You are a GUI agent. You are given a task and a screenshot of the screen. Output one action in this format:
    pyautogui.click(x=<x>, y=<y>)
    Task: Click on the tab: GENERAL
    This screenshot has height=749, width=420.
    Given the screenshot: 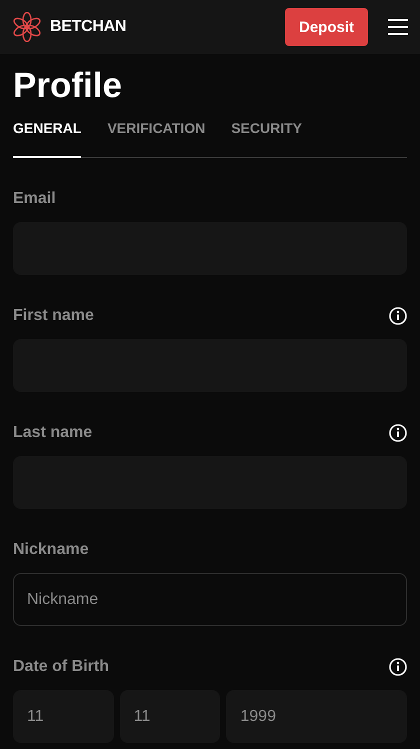 What is the action you would take?
    pyautogui.click(x=47, y=139)
    